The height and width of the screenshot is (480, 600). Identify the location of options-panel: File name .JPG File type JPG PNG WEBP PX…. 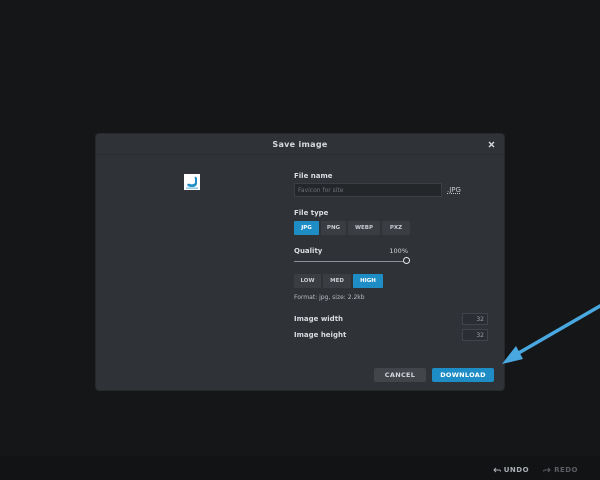
(394, 256).